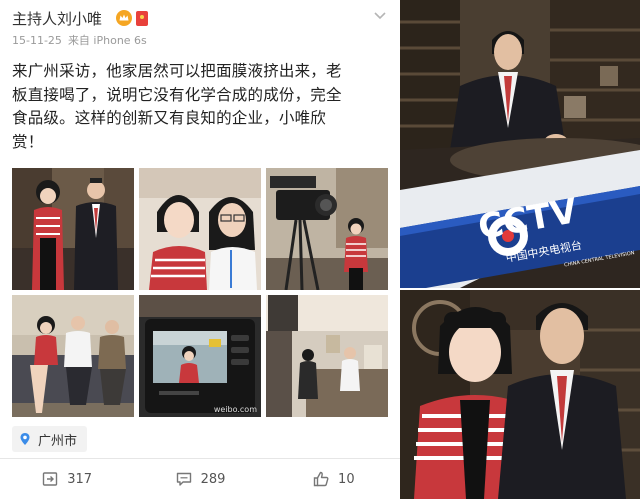 This screenshot has width=640, height=499. Describe the element at coordinates (200, 356) in the screenshot. I see `photo-thumbnail: weibo.com` at that location.